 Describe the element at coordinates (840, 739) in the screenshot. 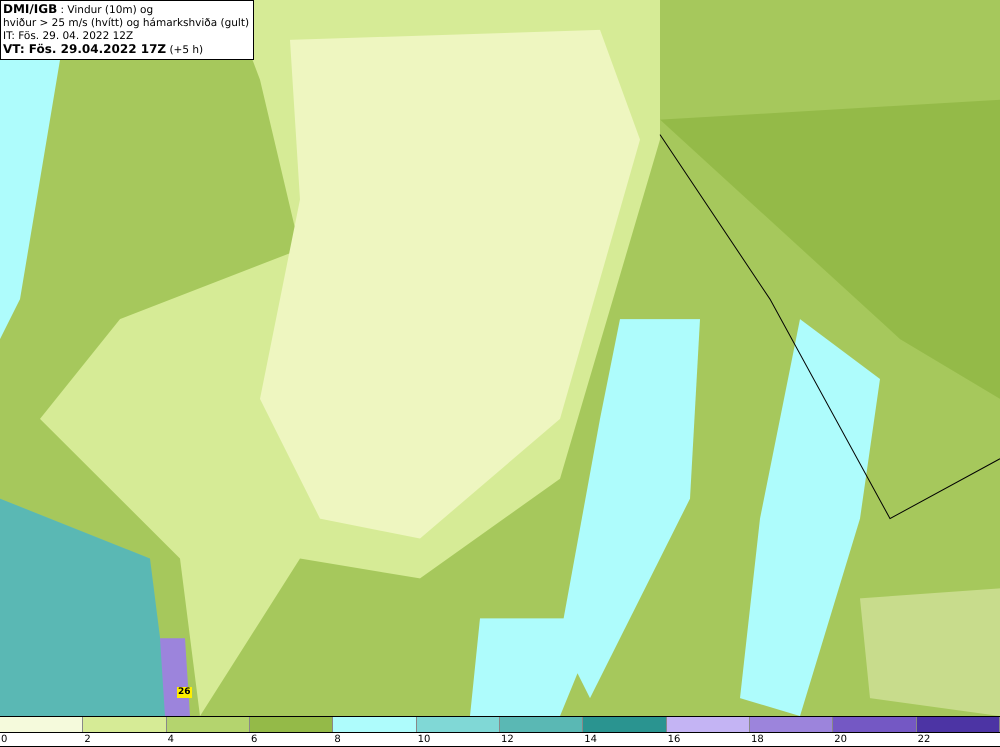

I see `legend-tick-label: 20` at that location.